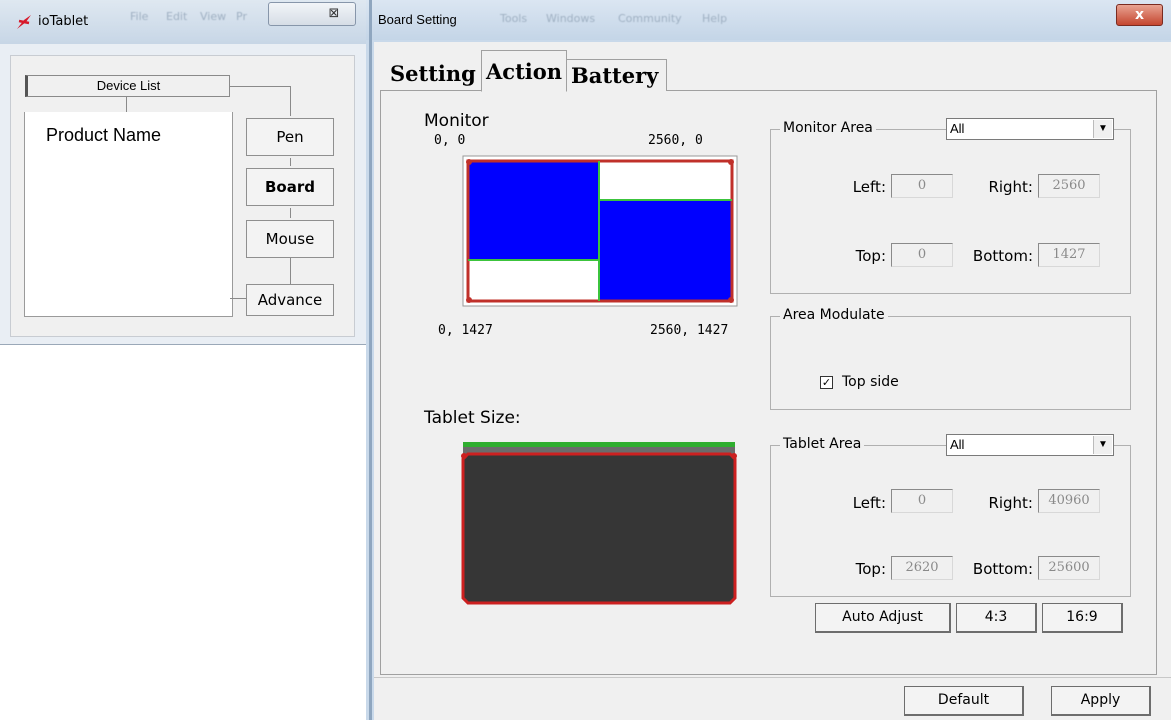 This screenshot has width=1171, height=720. What do you see at coordinates (176, 16) in the screenshot?
I see `menu-edit: Edit` at bounding box center [176, 16].